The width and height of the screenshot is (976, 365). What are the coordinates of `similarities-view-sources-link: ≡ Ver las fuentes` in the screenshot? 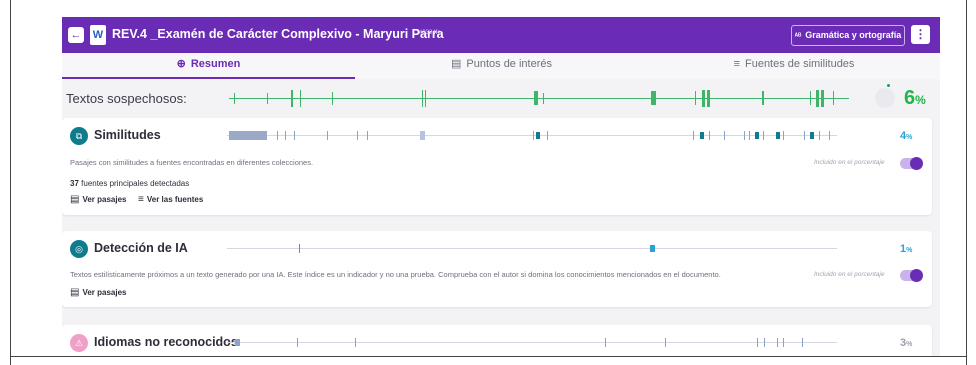 It's located at (170, 199).